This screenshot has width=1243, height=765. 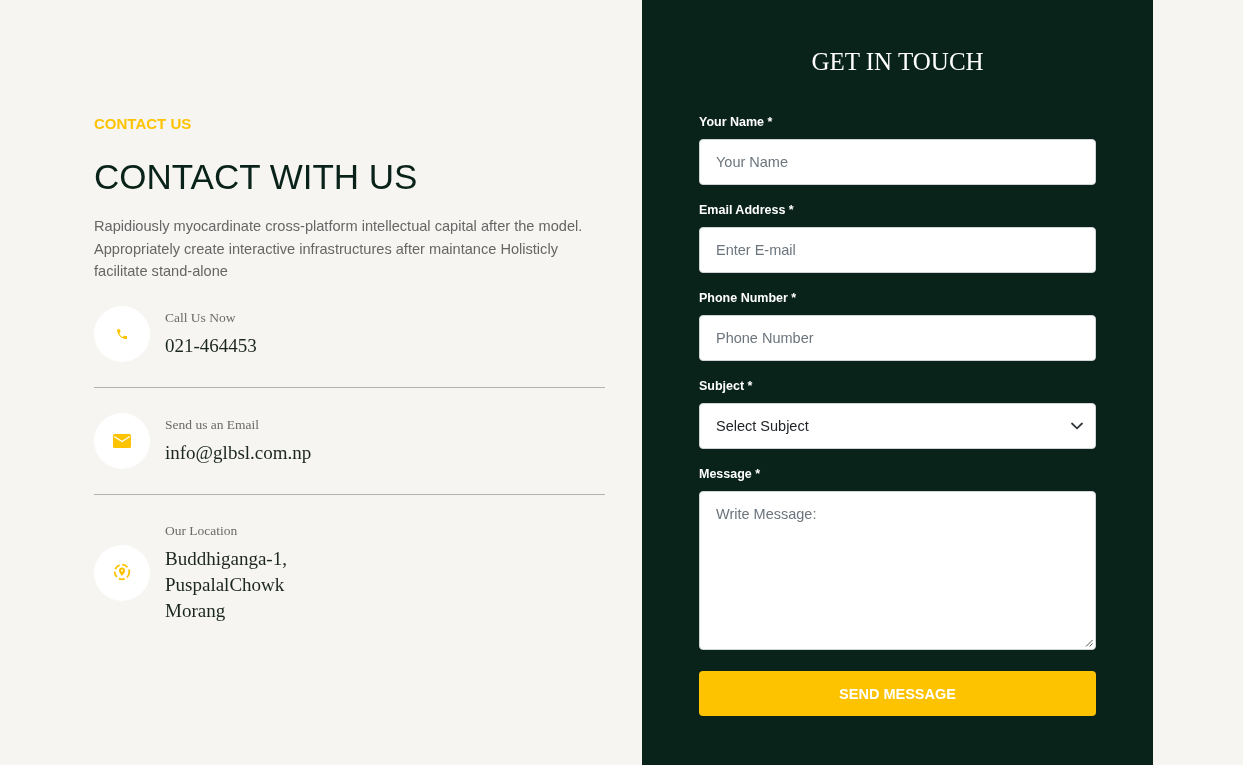 I want to click on contact-label: Send us an Email, so click(x=213, y=424).